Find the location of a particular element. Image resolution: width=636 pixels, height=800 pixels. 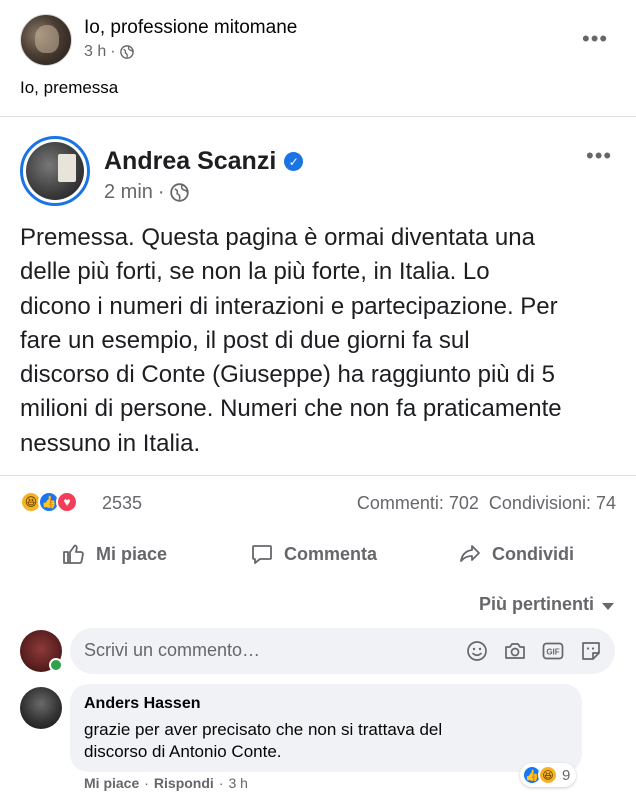

comment-like-link: Mi piace is located at coordinates (111, 783).